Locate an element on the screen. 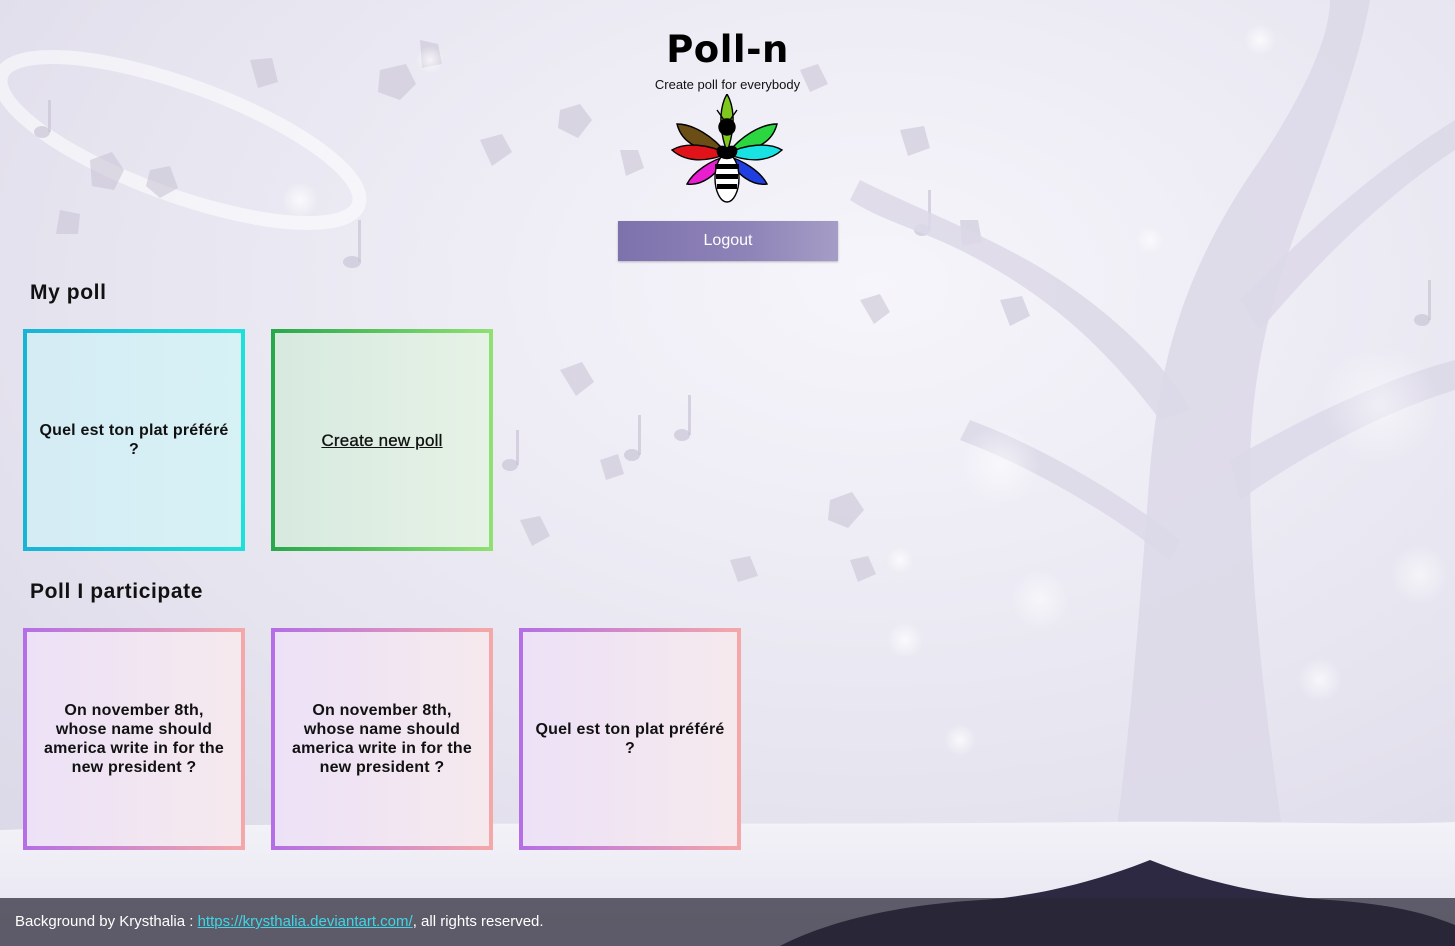 The image size is (1455, 946). site-title: Poll-n is located at coordinates (727, 49).